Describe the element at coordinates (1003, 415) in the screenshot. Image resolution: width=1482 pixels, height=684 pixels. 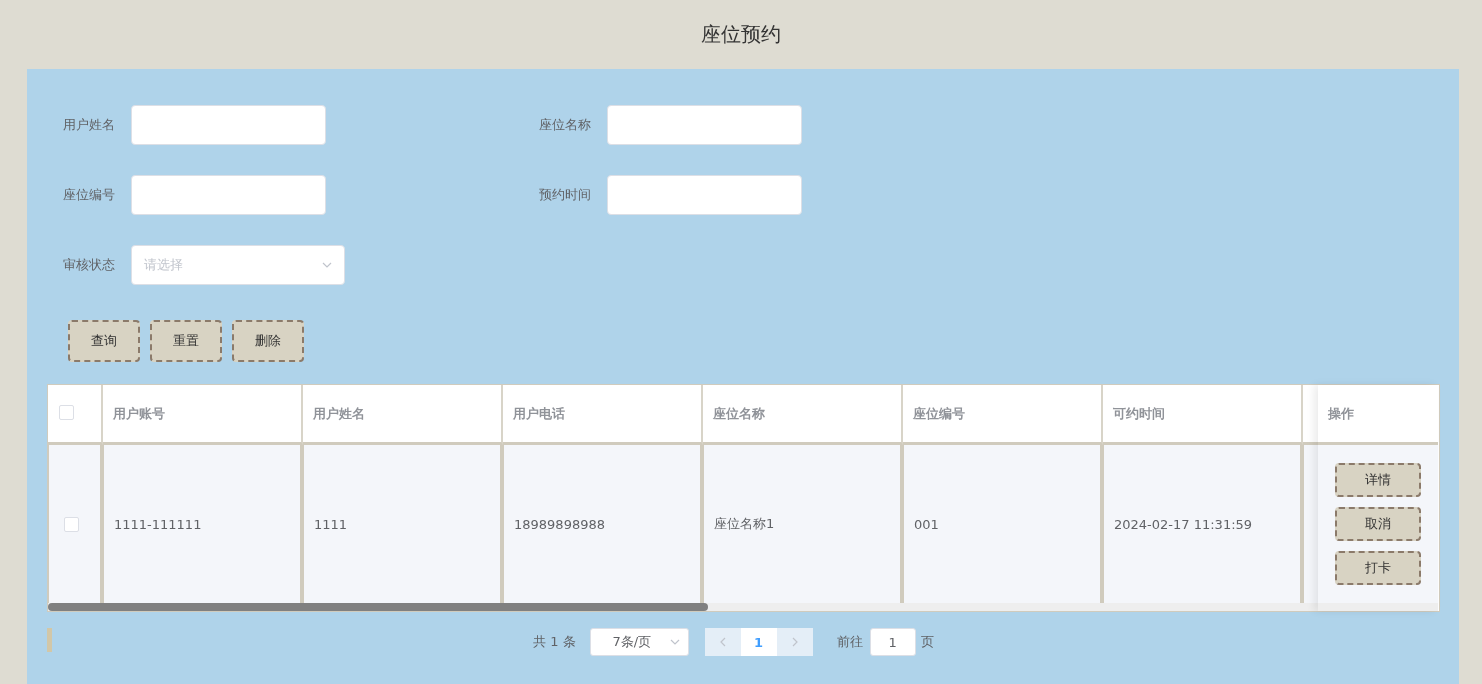
I see `column-header: 座位编号` at that location.